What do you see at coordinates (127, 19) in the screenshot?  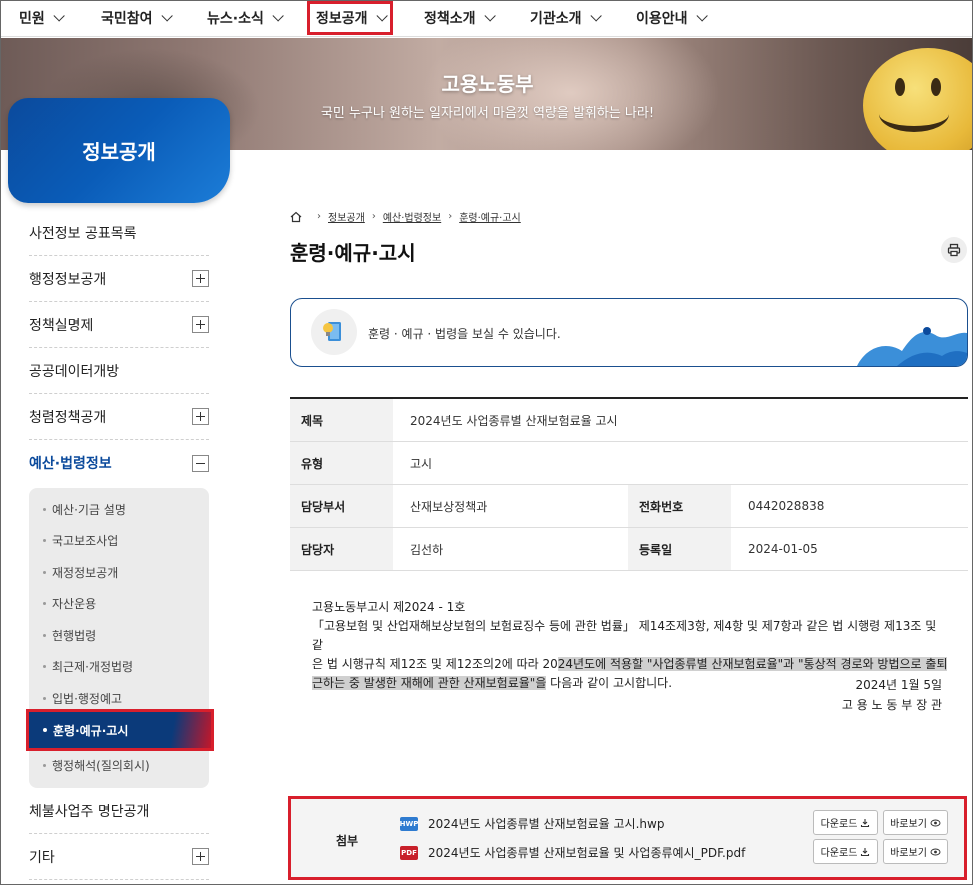 I see `nav-item-label: 국민참여` at bounding box center [127, 19].